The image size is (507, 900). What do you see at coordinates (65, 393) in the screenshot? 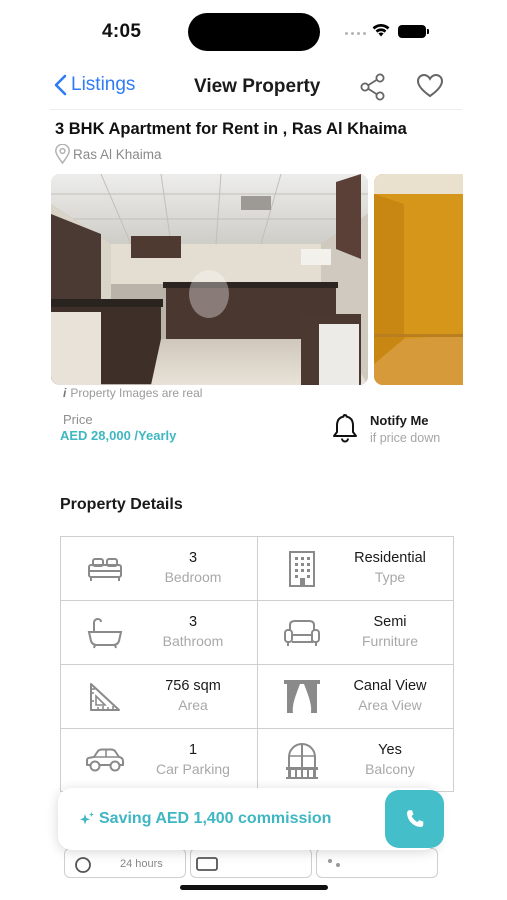
I see `info-icon: i` at bounding box center [65, 393].